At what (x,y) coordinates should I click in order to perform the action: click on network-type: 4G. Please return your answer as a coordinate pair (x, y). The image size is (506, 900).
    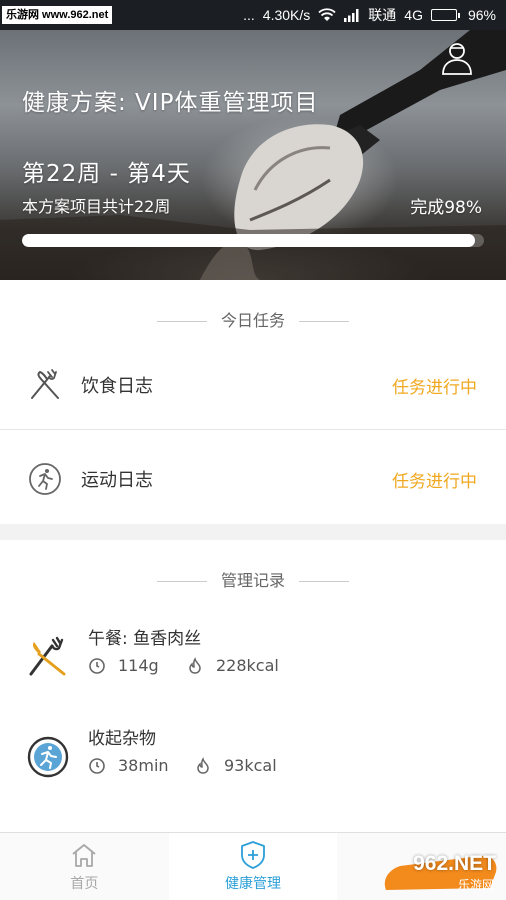
    Looking at the image, I should click on (413, 15).